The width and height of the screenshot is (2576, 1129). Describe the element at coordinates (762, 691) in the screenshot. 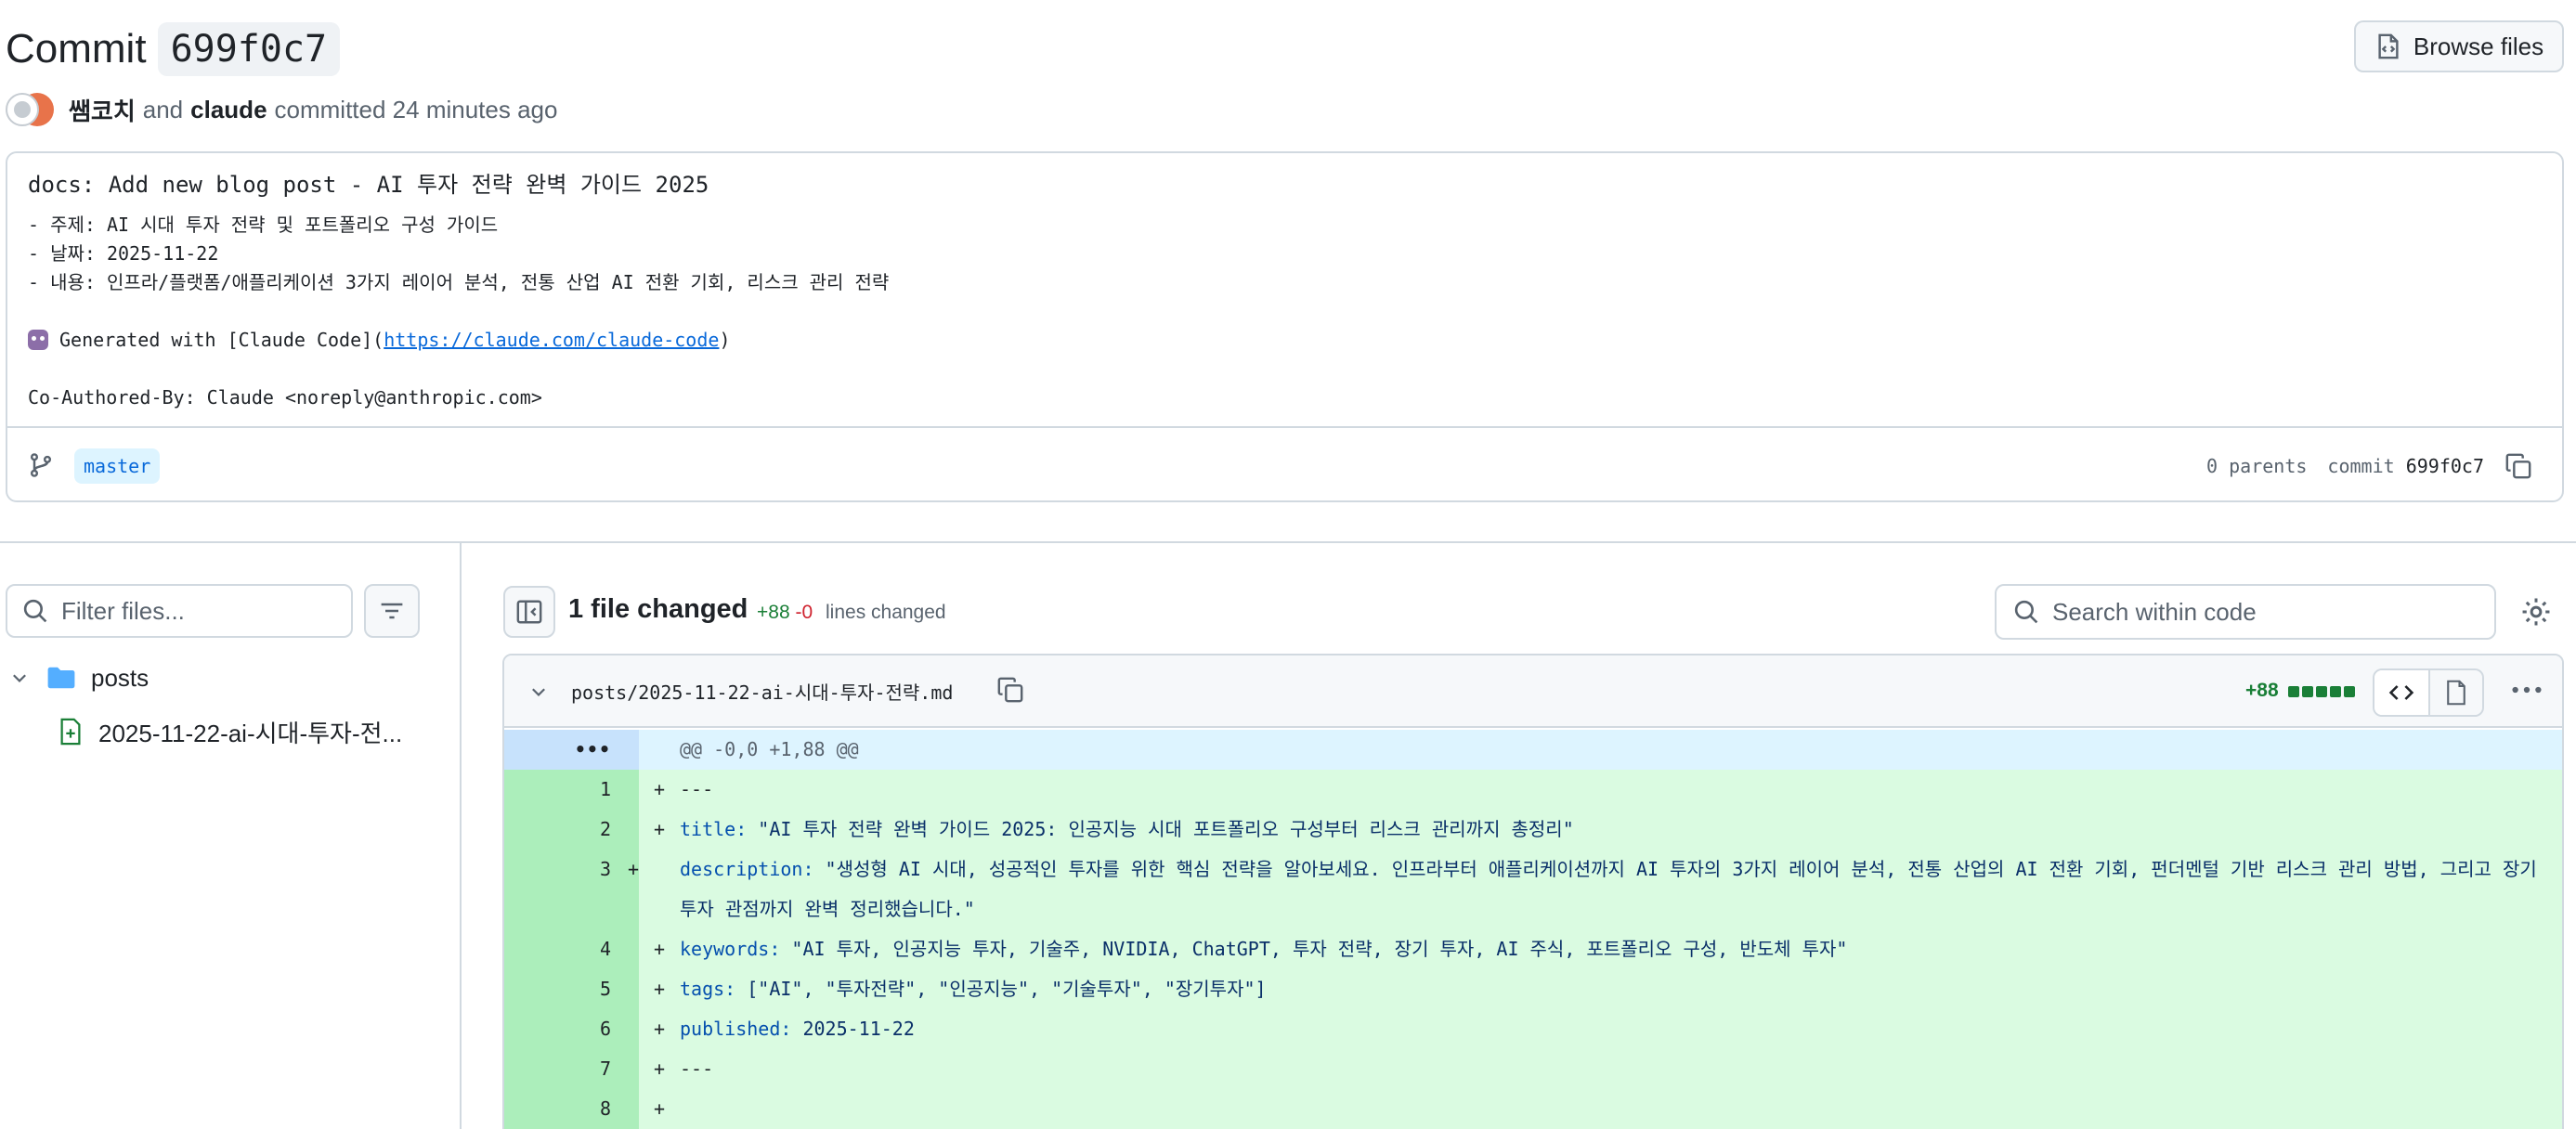

I see `diff-file-path: posts/2025-11-22-ai-시대-투자-전략.md` at that location.